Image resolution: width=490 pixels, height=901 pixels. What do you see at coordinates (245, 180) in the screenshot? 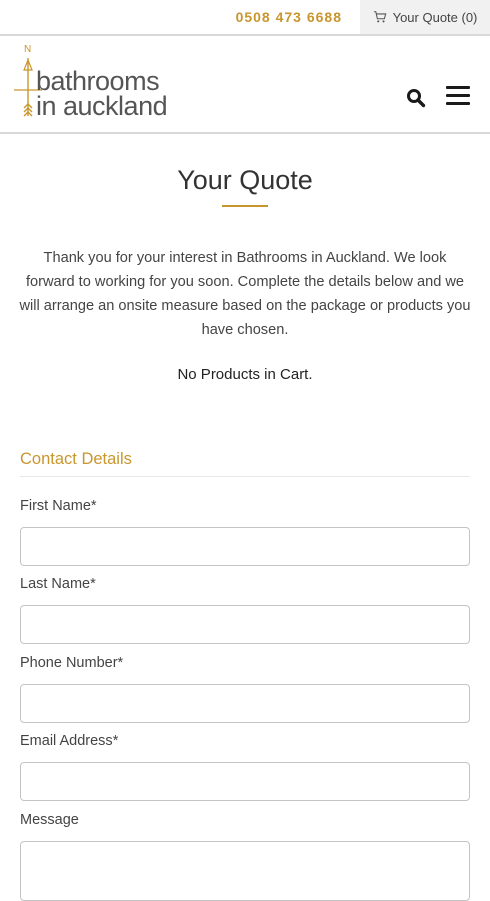
I see `page-title: Your Quote` at bounding box center [245, 180].